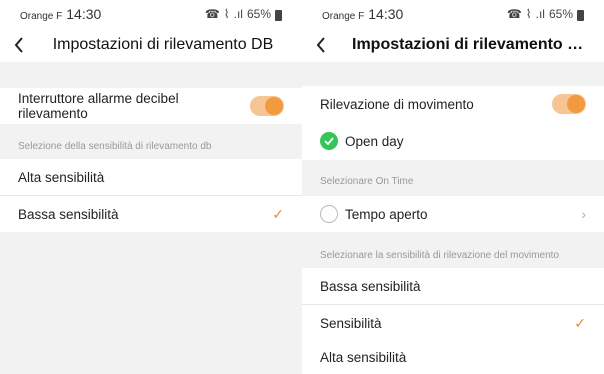 The width and height of the screenshot is (604, 374). I want to click on open-day-row: Open day, so click(453, 141).